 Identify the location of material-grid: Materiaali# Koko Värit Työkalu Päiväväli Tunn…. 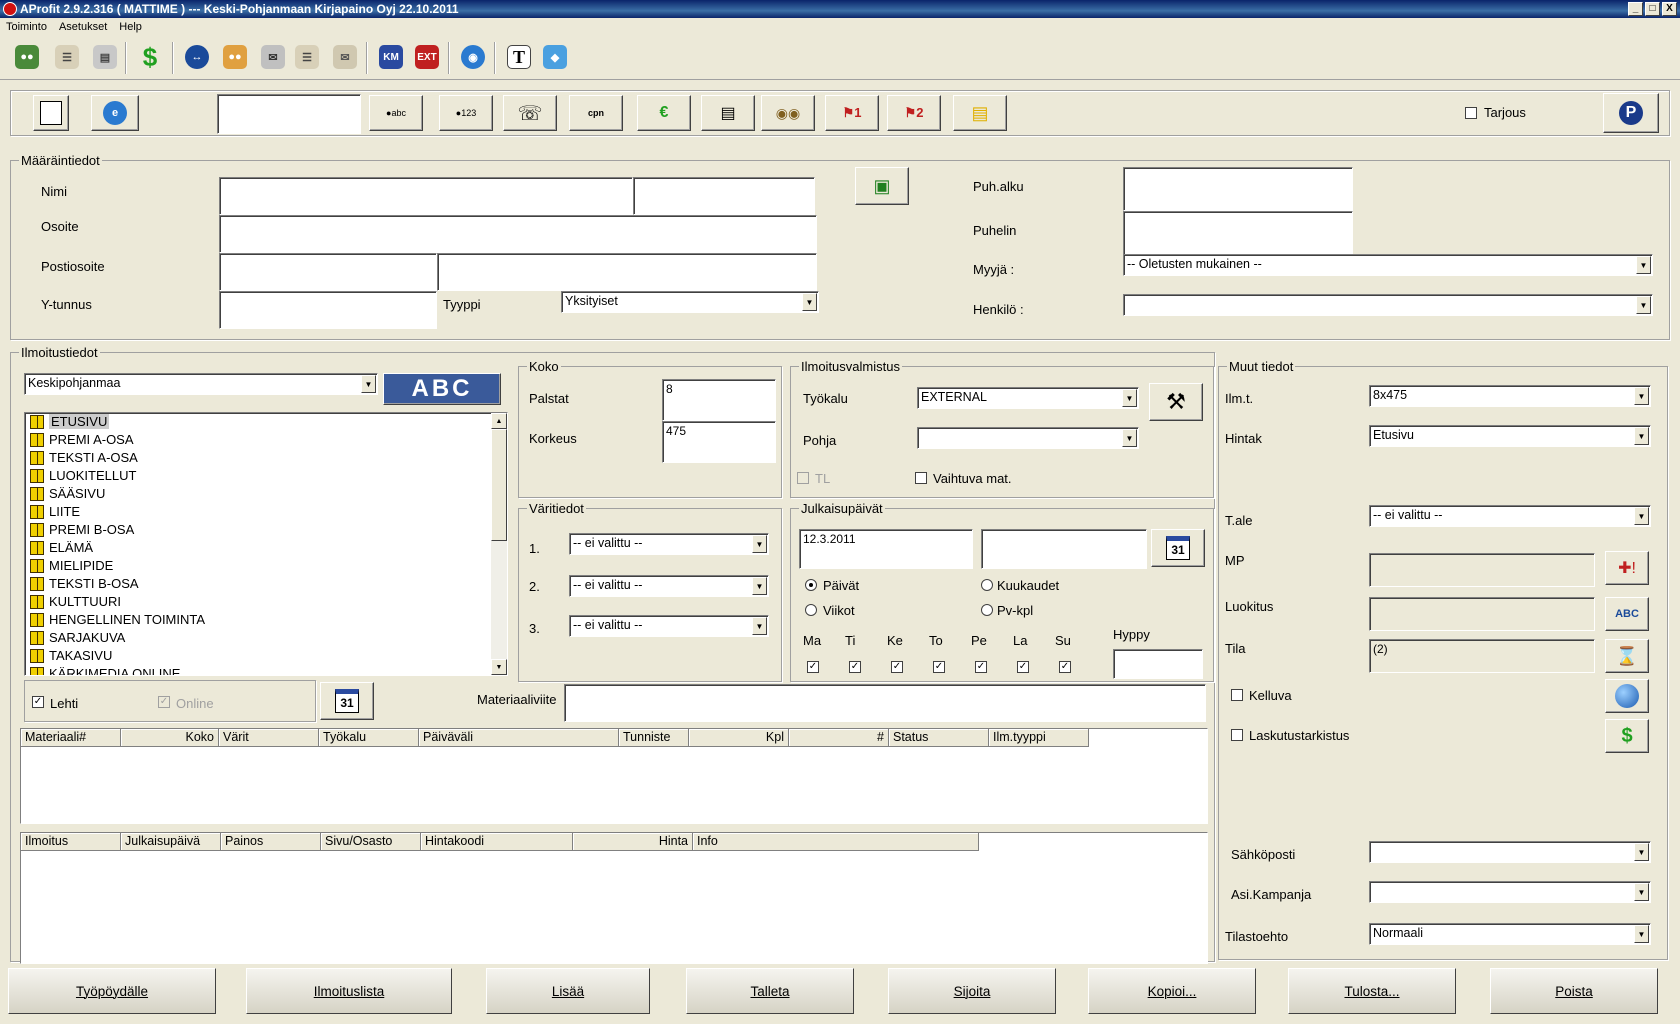
(614, 776).